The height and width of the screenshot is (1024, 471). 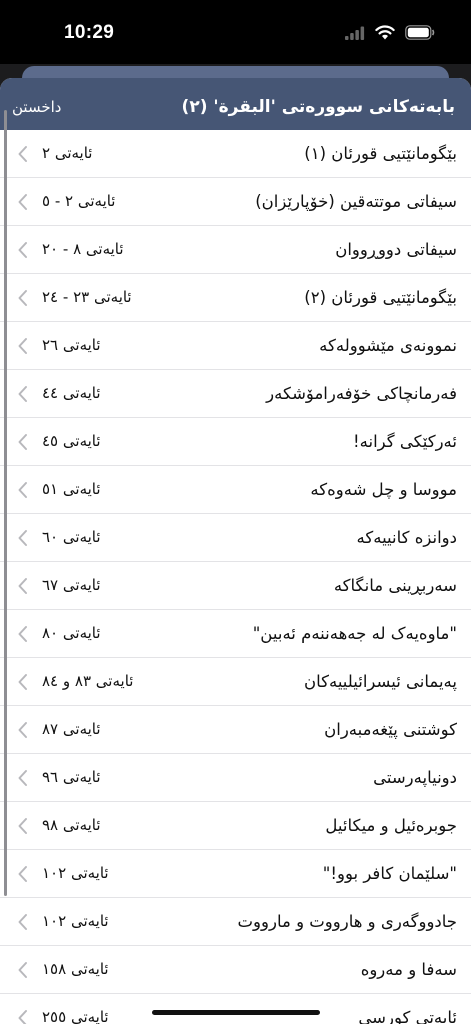 I want to click on list-item: فەرمانچاکی خۆفەرامۆشکەر ئایەتی ٤٤, so click(x=235, y=394).